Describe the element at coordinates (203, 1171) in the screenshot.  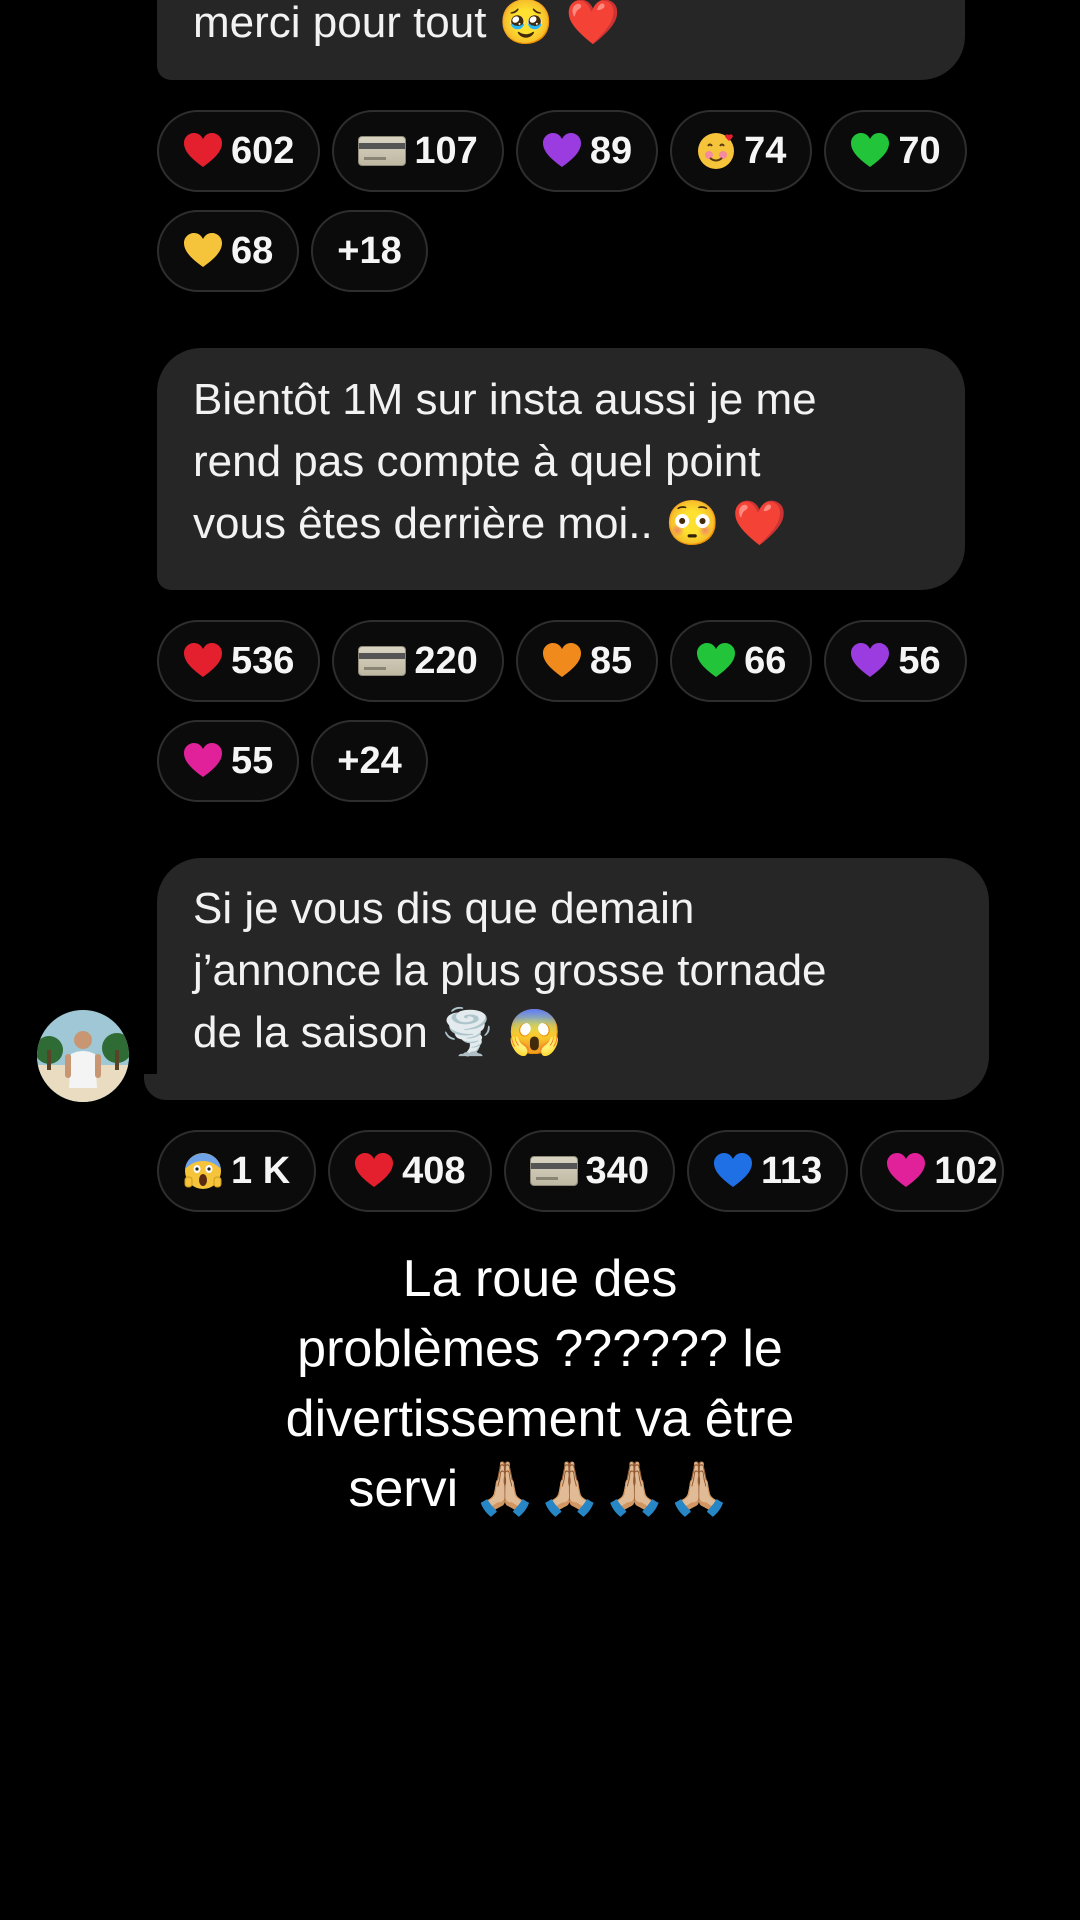
I see `screaming-face-icon` at that location.